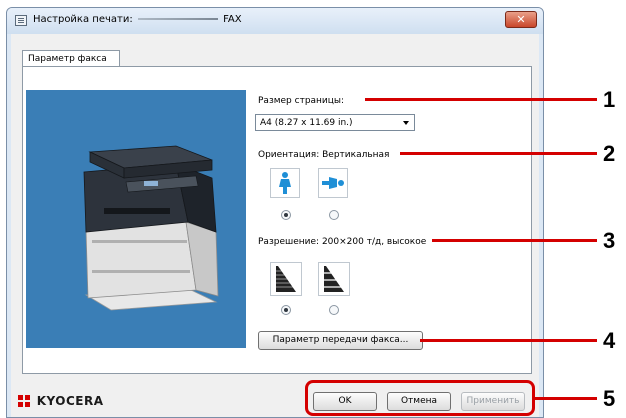  Describe the element at coordinates (609, 99) in the screenshot. I see `callout-number-1: 1` at that location.